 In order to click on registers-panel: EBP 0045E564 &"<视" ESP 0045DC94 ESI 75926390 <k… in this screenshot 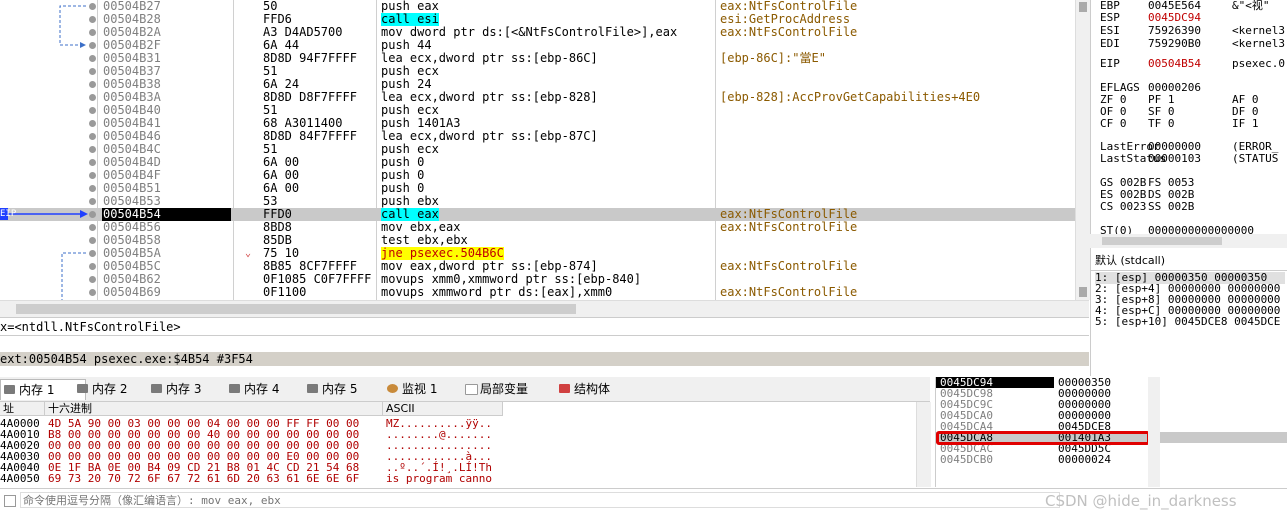, I will do `click(1188, 125)`.